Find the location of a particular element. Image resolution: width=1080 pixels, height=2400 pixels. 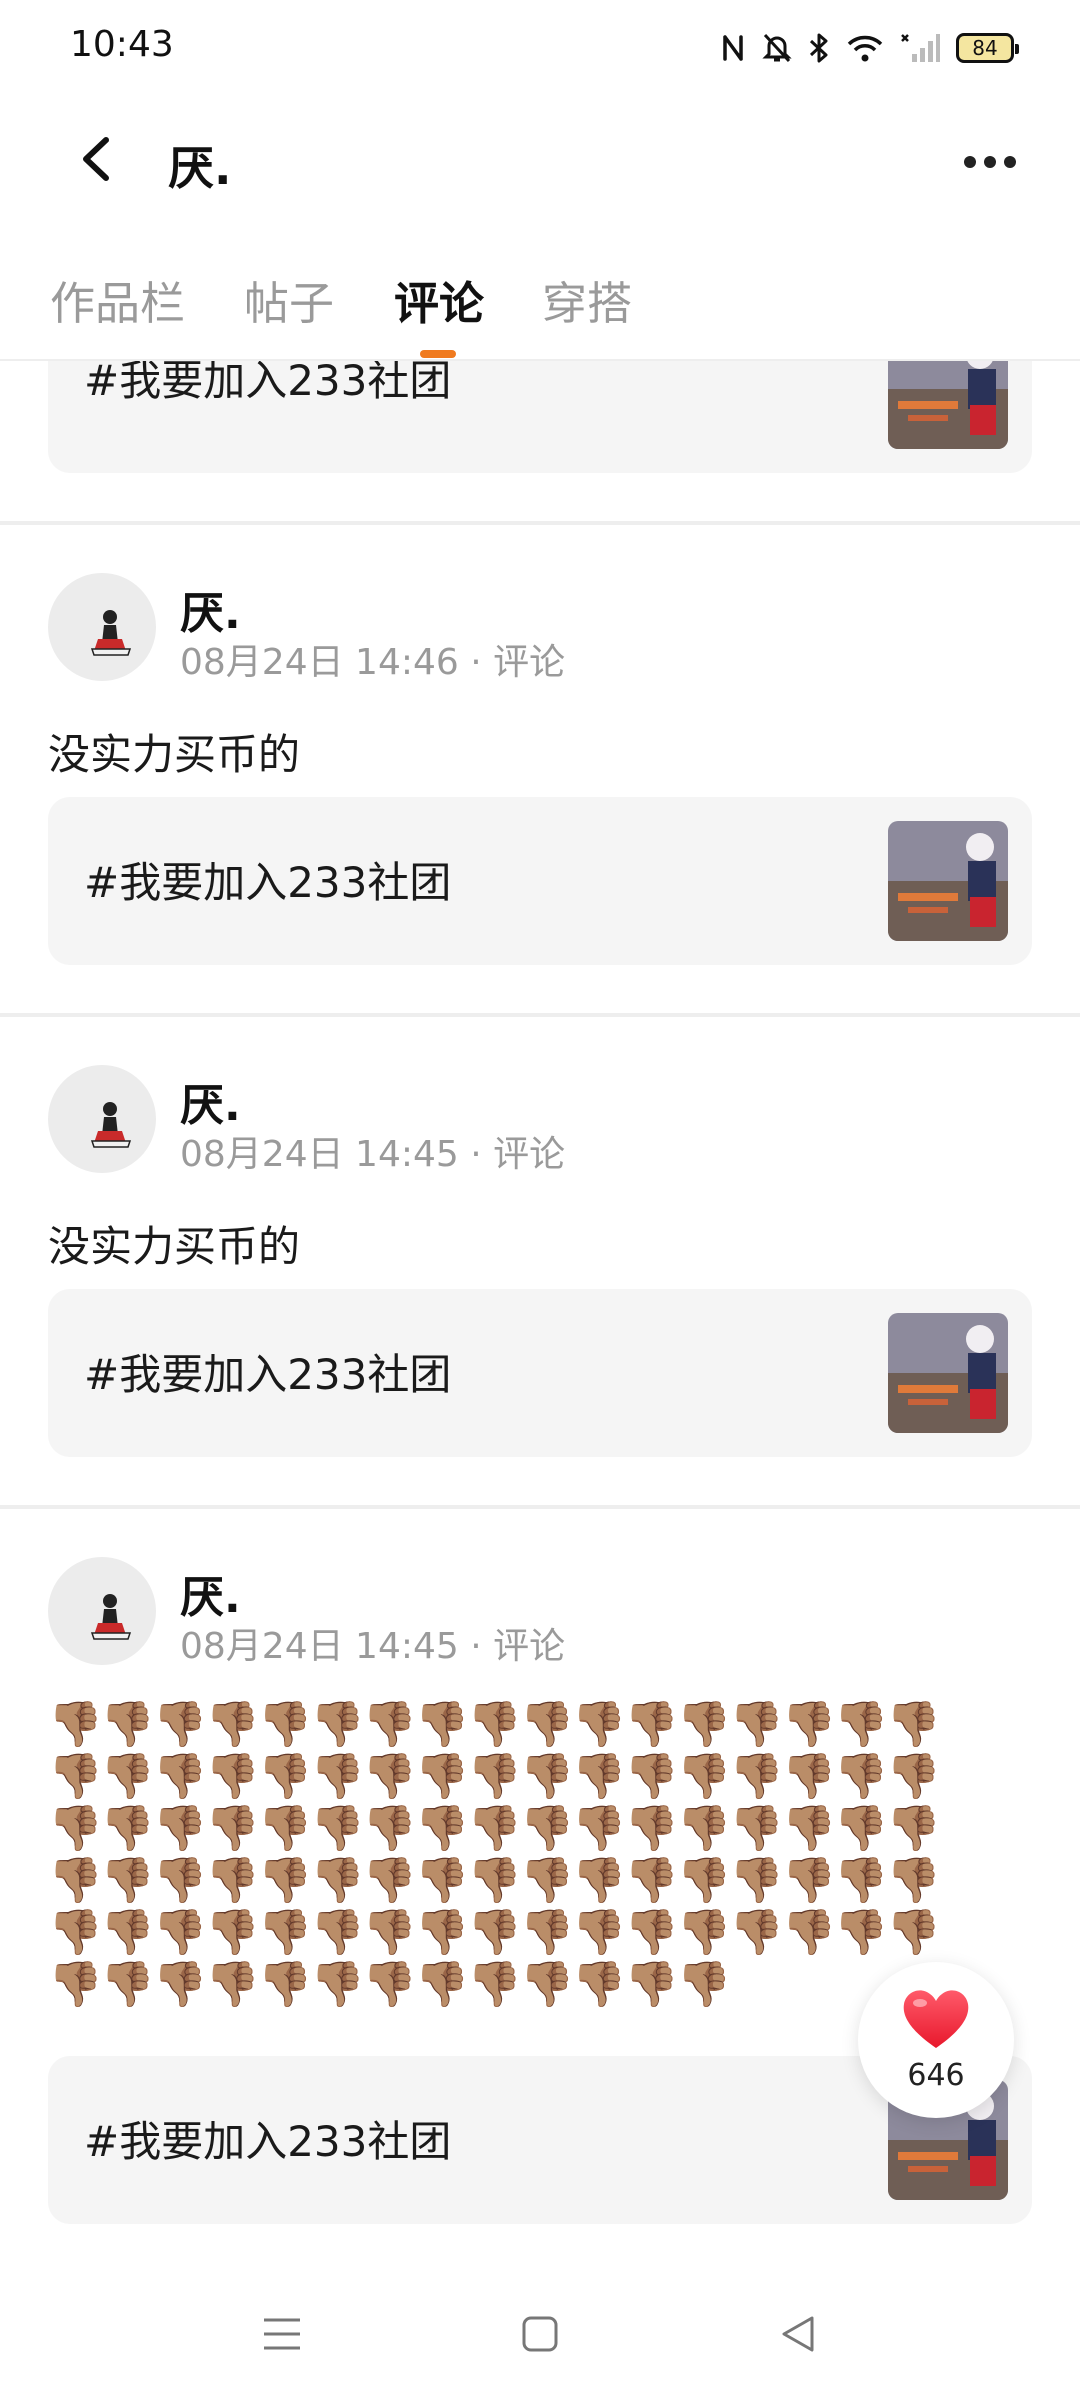

back-button is located at coordinates (95, 159).